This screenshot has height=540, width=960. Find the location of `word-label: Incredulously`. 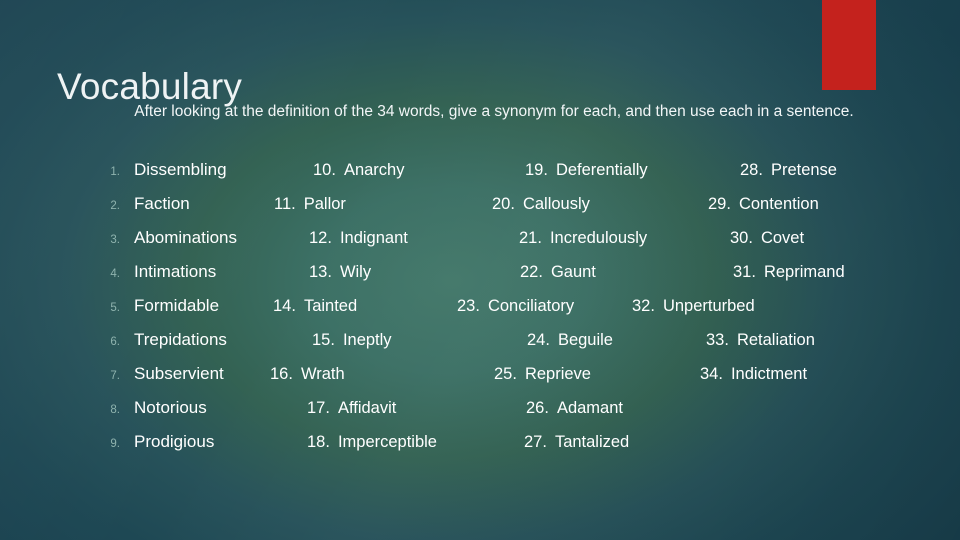

word-label: Incredulously is located at coordinates (598, 238).